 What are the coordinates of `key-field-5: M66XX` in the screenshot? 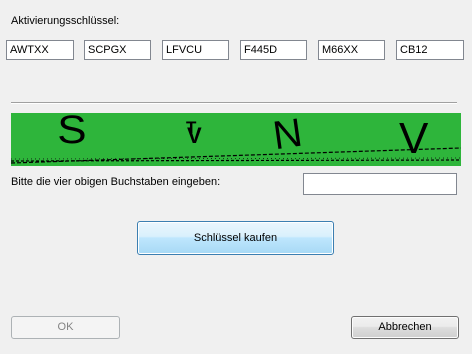 It's located at (351, 50).